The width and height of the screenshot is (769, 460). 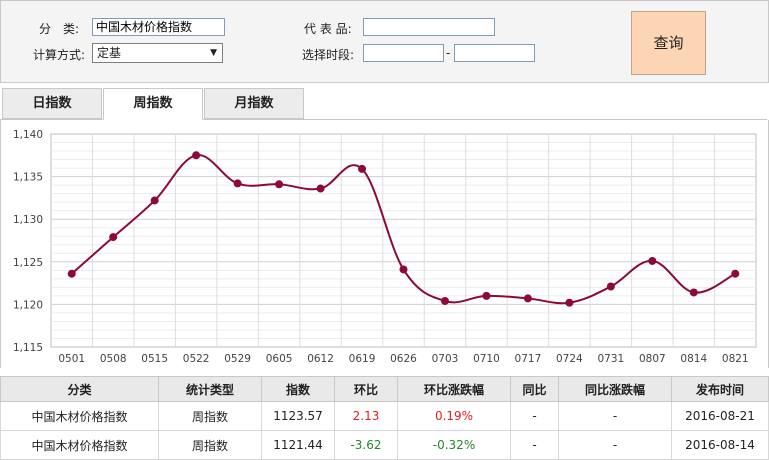 What do you see at coordinates (79, 389) in the screenshot?
I see `col-header-category: 分类` at bounding box center [79, 389].